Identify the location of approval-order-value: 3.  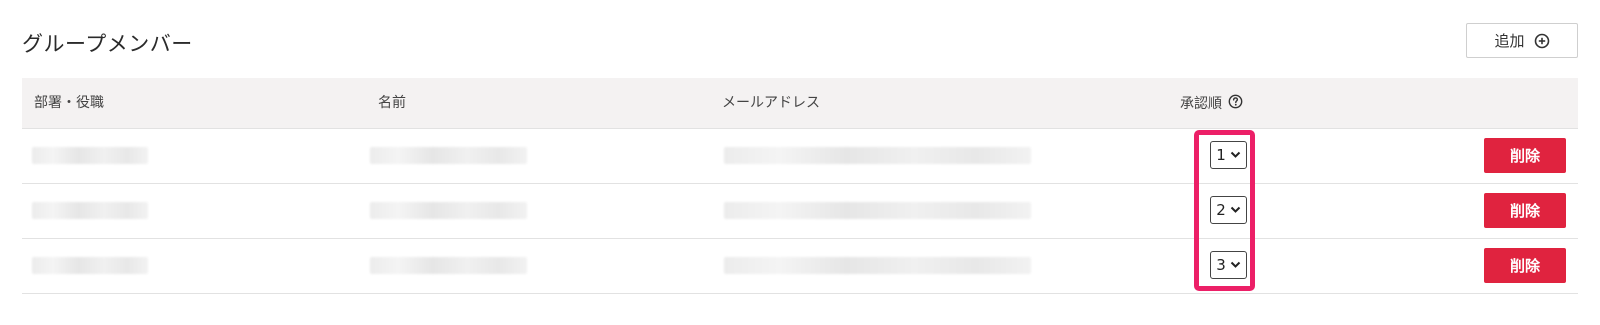
(1221, 265).